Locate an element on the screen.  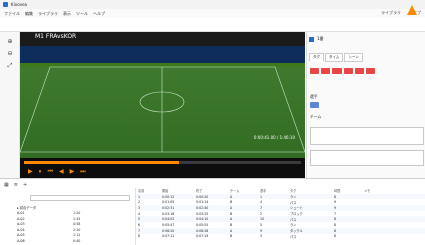
panel-tabs: タグ タイム シーン is located at coordinates (336, 57).